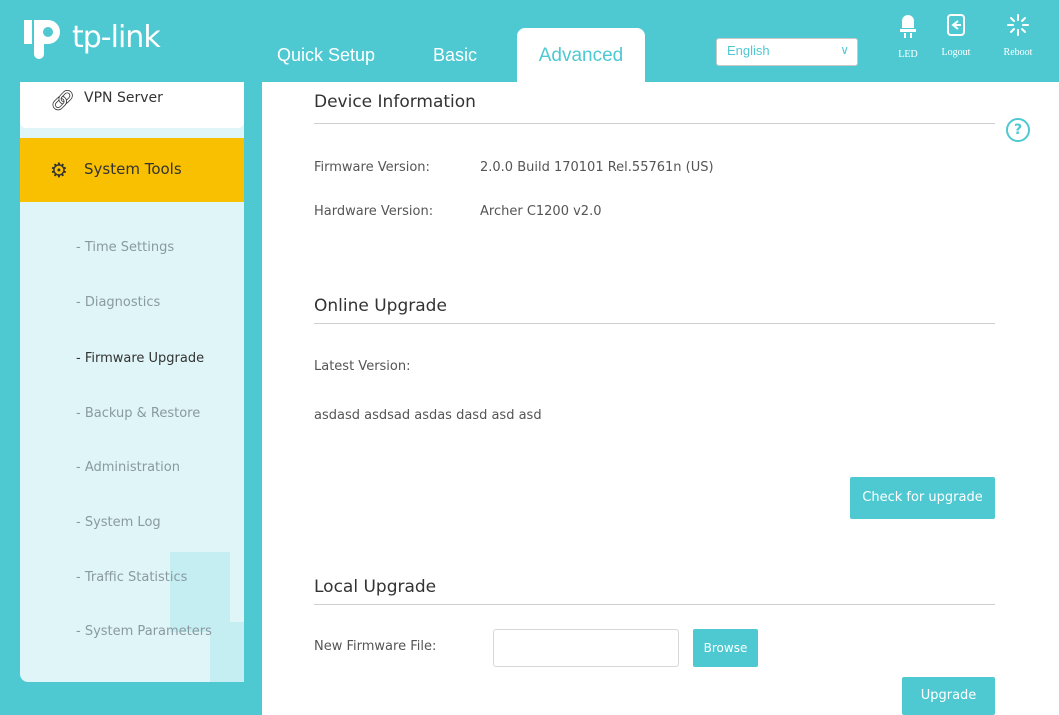 The image size is (1059, 715). What do you see at coordinates (748, 50) in the screenshot?
I see `language-value: English` at bounding box center [748, 50].